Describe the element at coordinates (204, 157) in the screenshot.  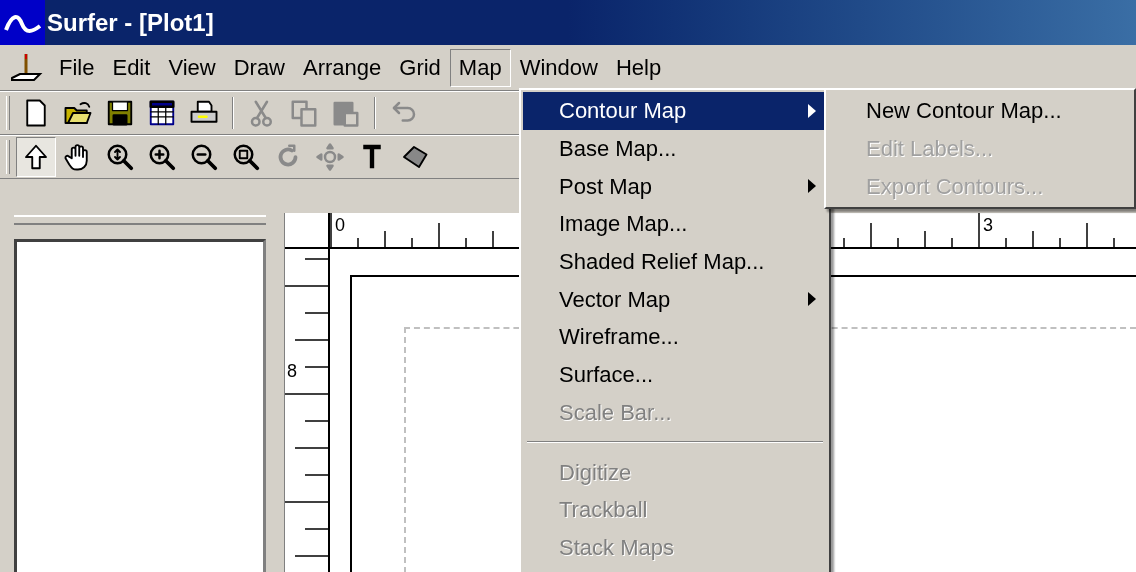
I see `zoom-out-icon` at that location.